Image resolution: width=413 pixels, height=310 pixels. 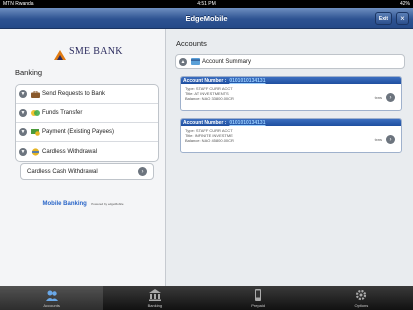 I want to click on close-button: ×, so click(x=402, y=18).